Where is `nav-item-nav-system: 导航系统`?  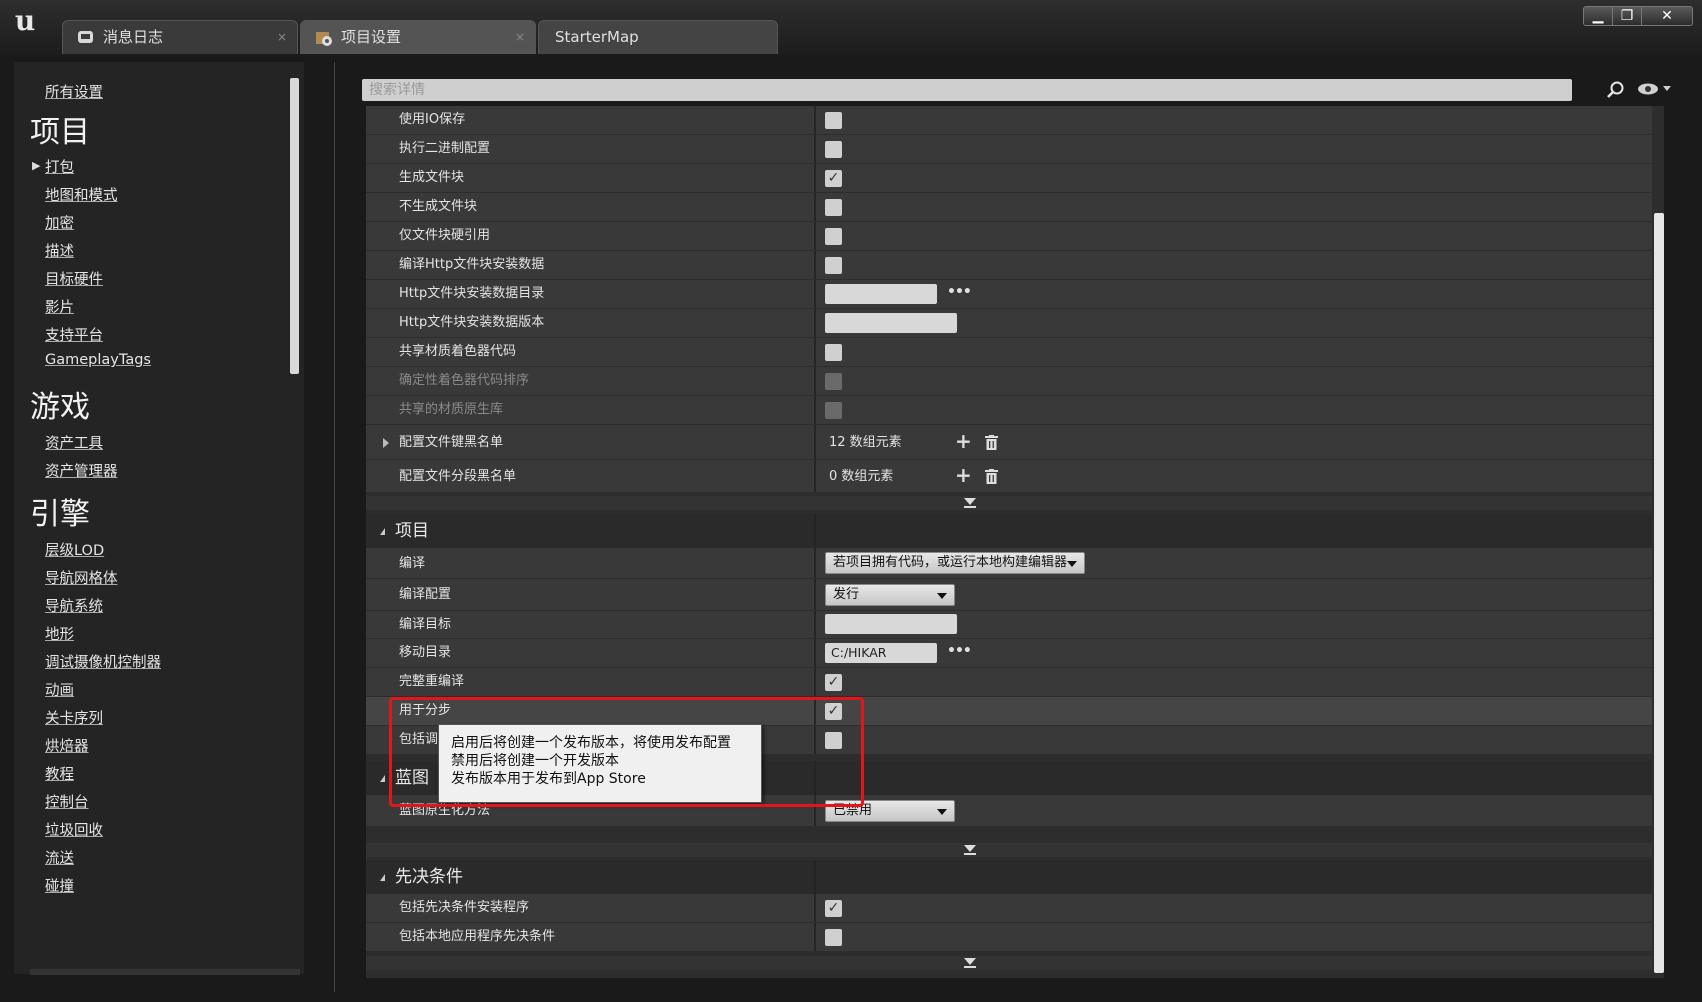
nav-item-nav-system: 导航系统 is located at coordinates (74, 605).